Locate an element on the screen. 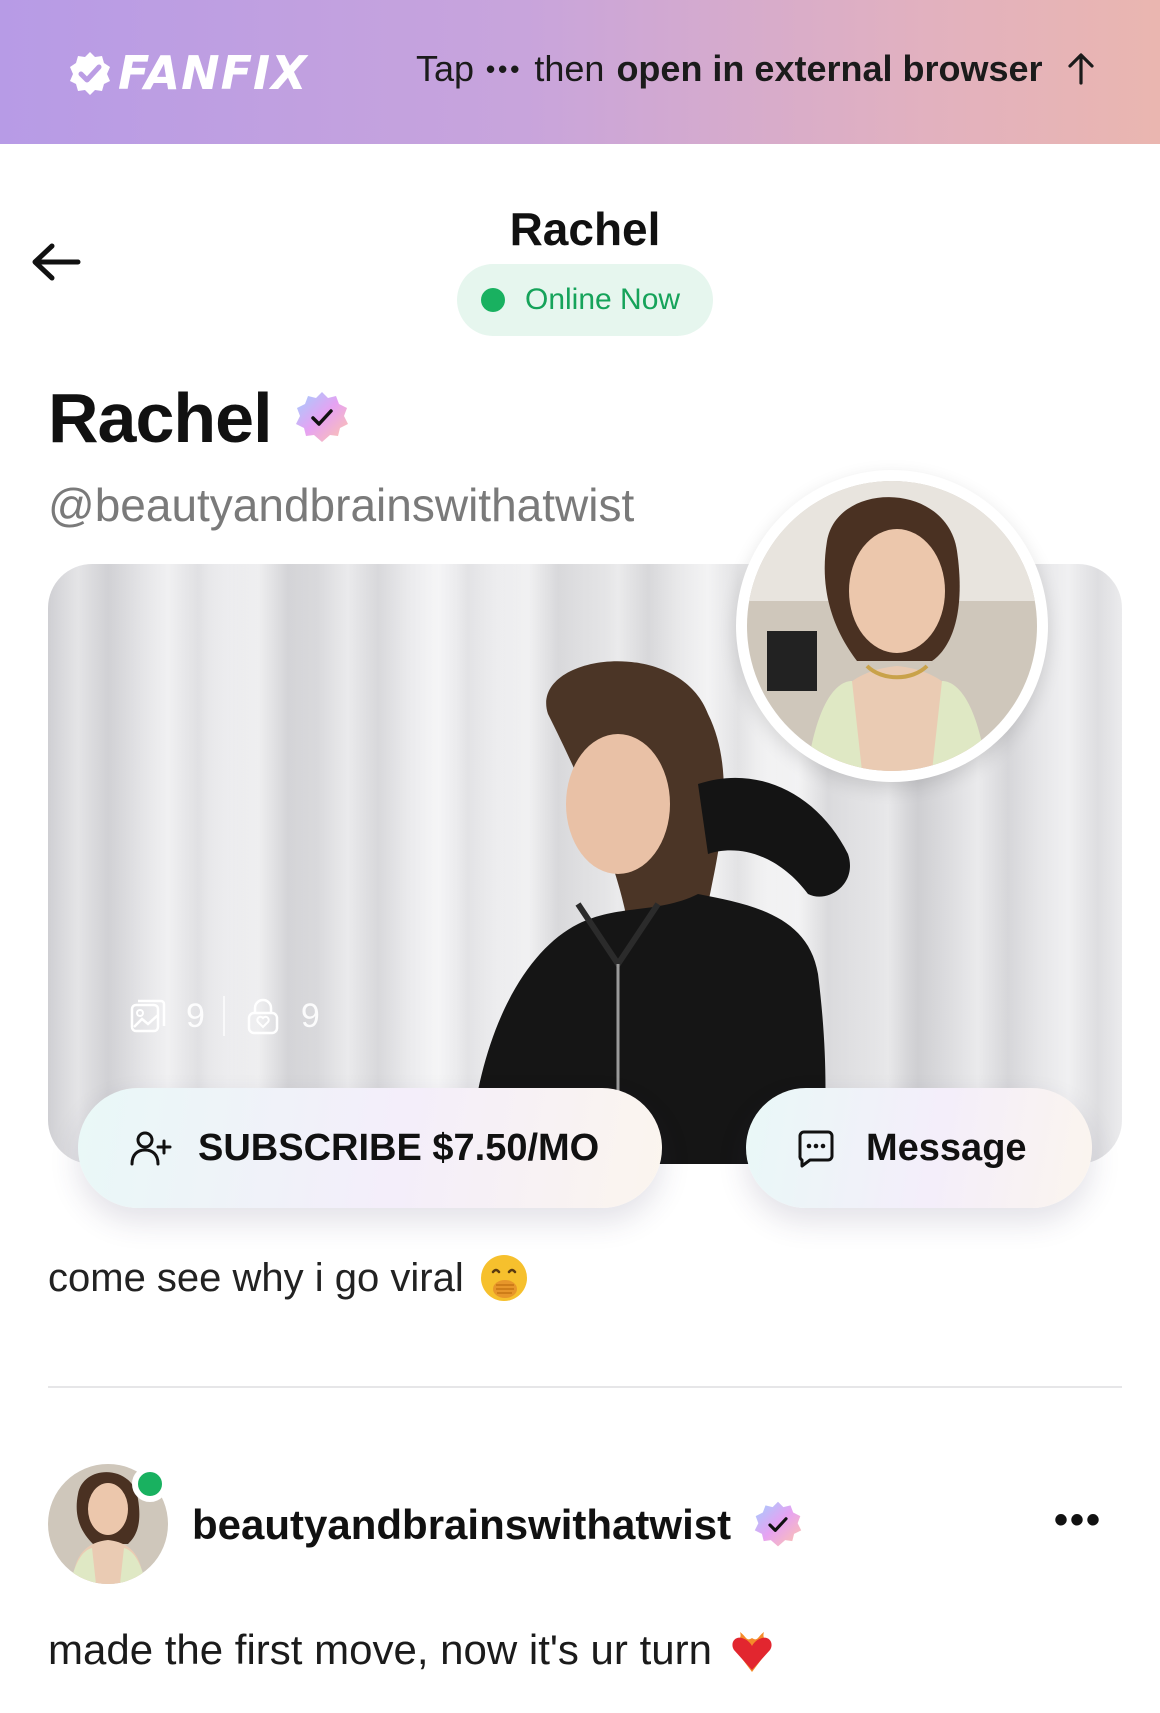 The height and width of the screenshot is (1713, 1160). locked-count: 9 is located at coordinates (310, 1015).